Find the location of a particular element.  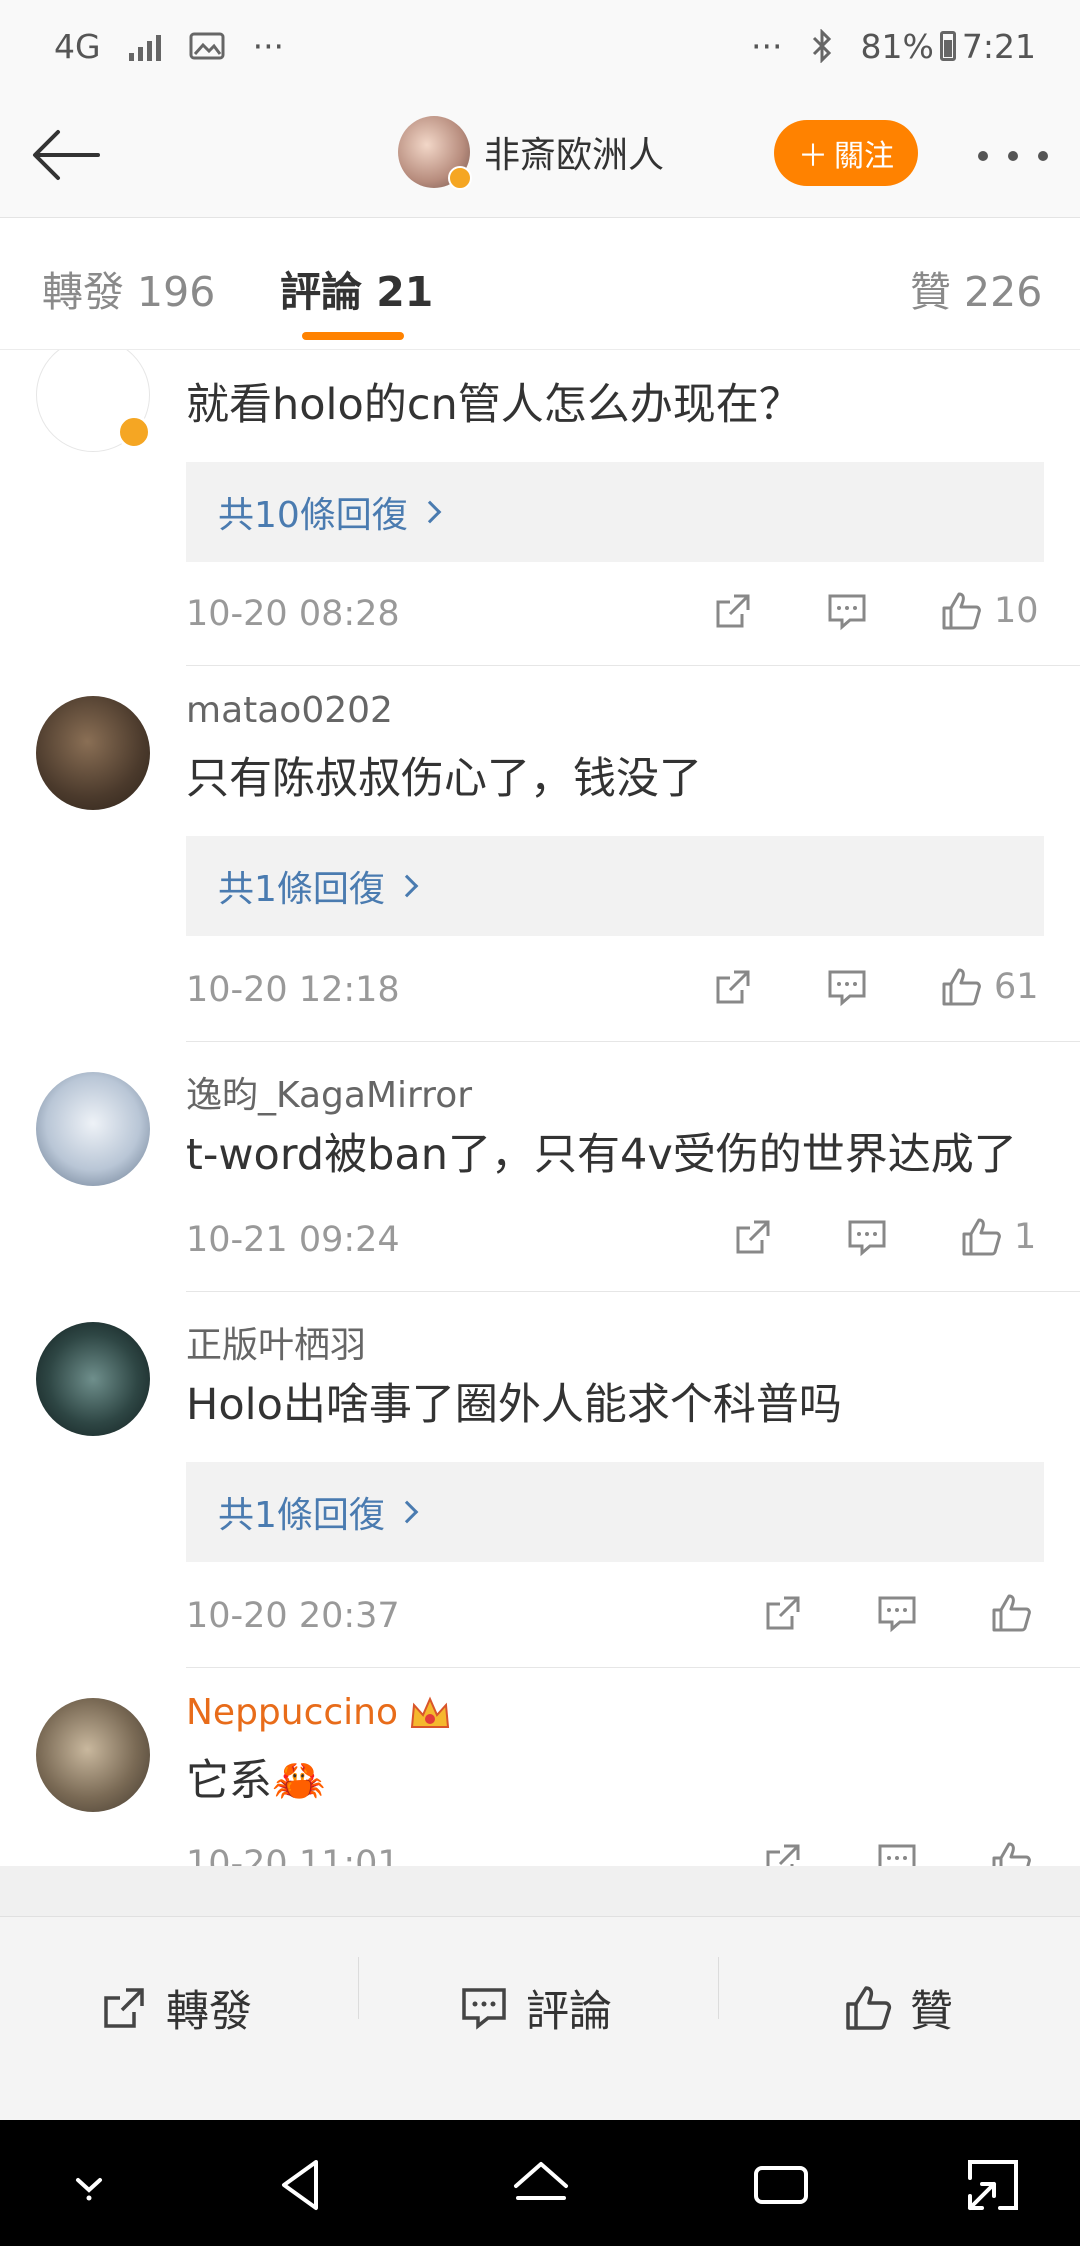

repost-label: 轉發 is located at coordinates (209, 2012).